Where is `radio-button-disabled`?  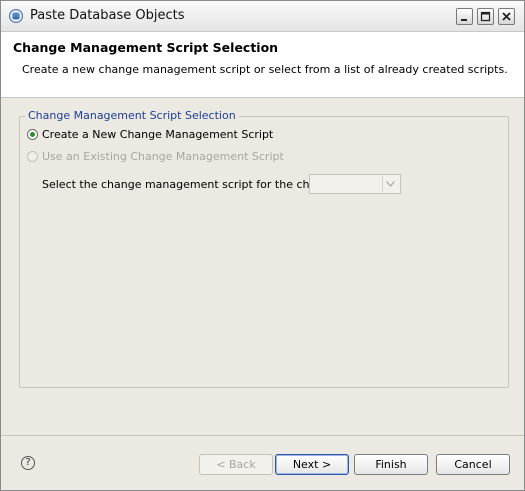 radio-button-disabled is located at coordinates (32, 156).